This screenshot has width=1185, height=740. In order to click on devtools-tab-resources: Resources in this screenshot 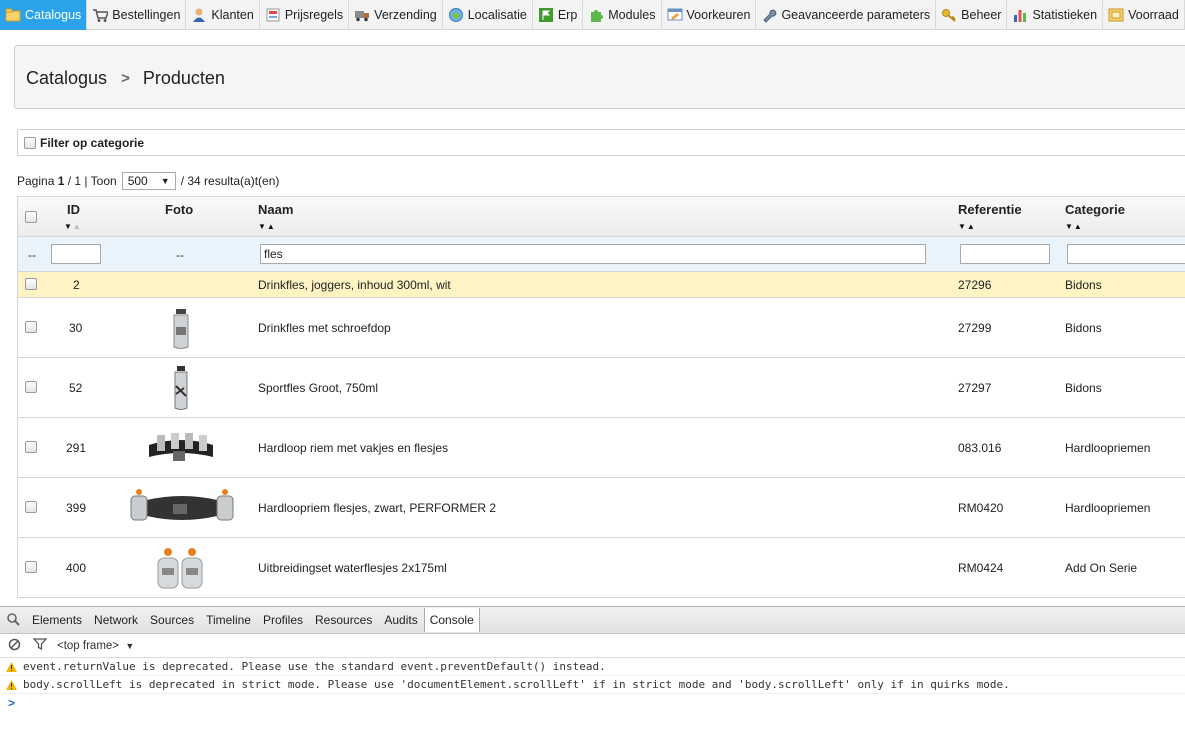, I will do `click(343, 620)`.